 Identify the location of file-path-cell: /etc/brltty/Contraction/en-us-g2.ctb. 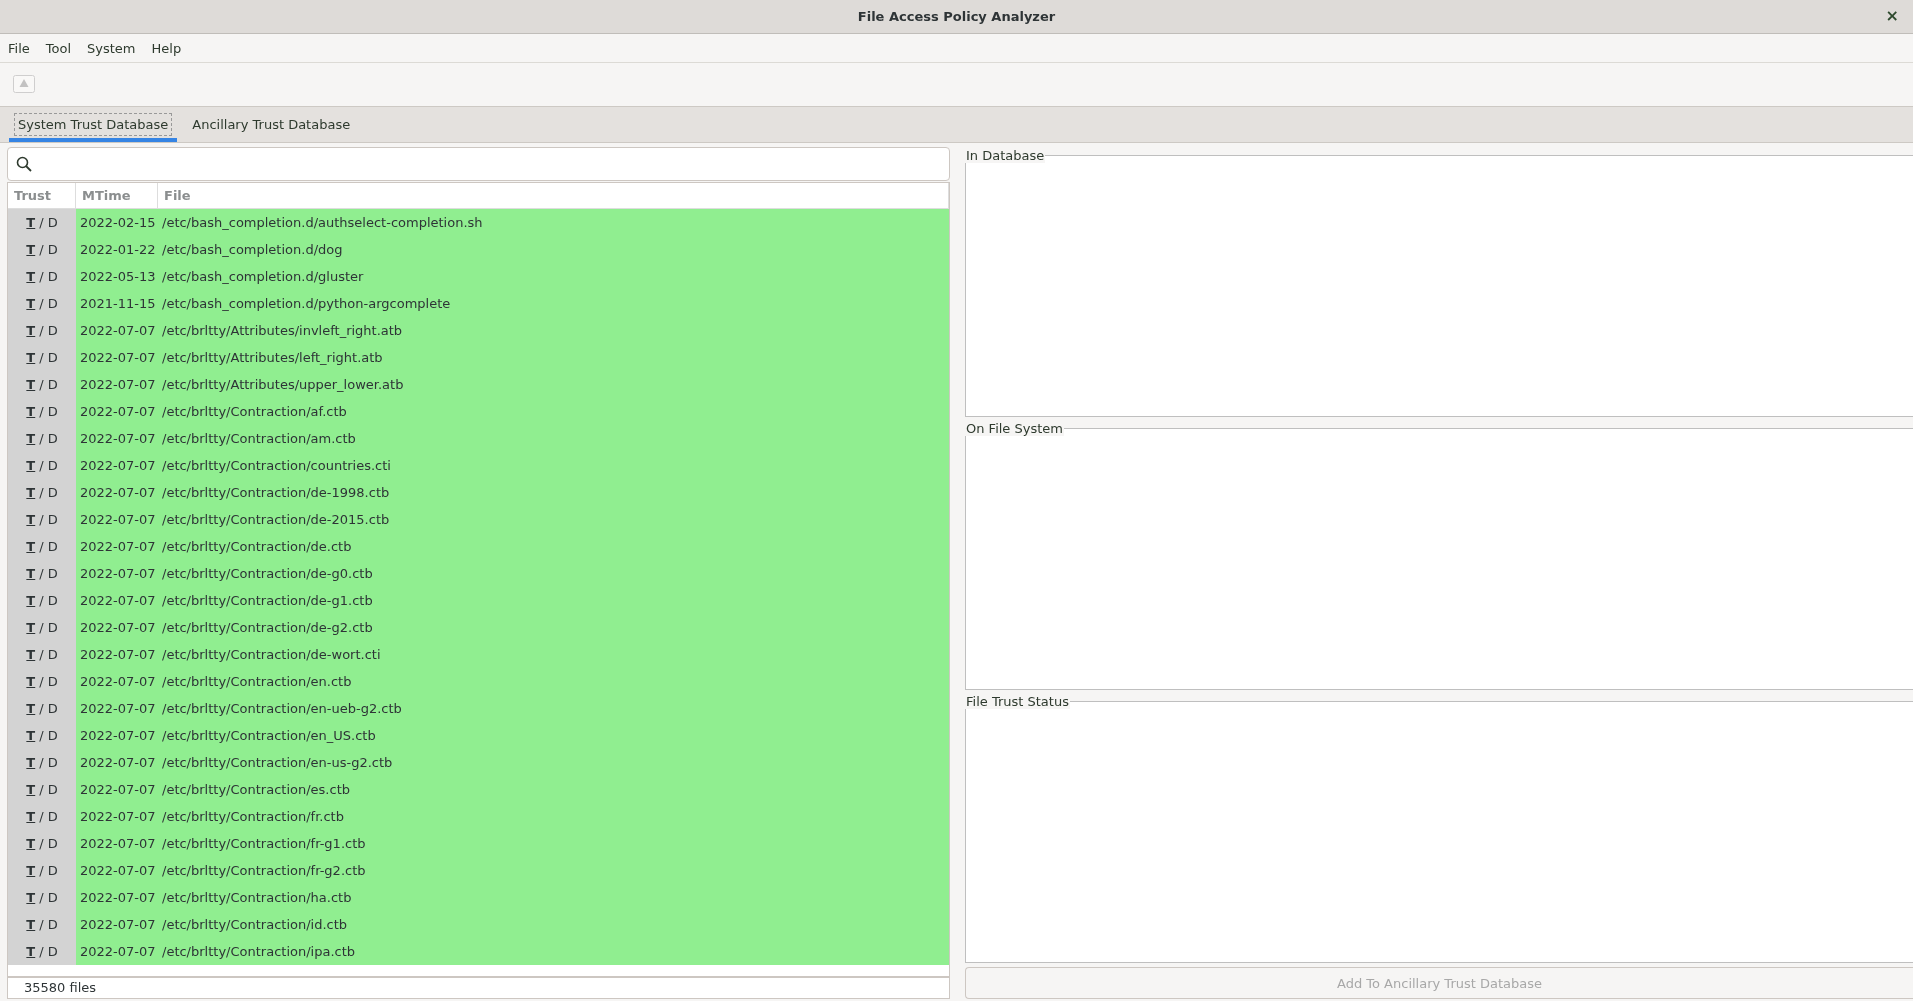
(277, 762).